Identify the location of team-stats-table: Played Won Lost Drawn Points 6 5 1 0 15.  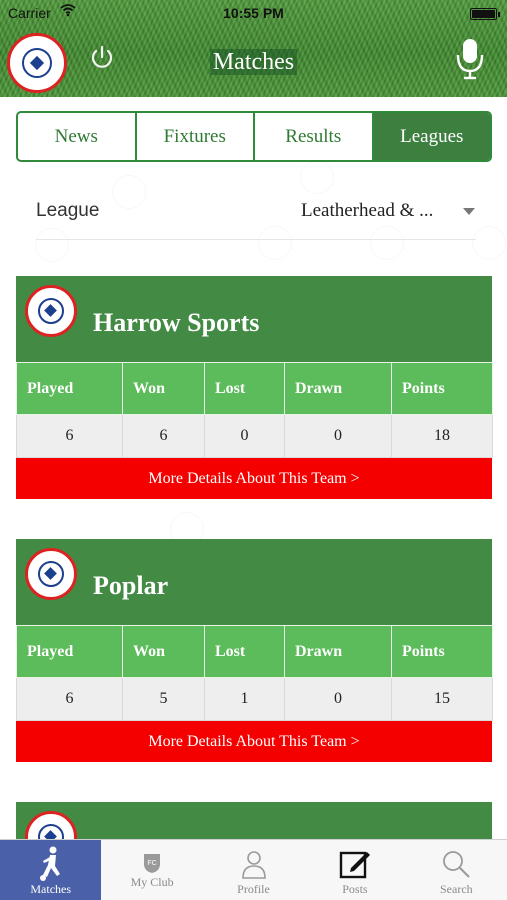
(254, 673).